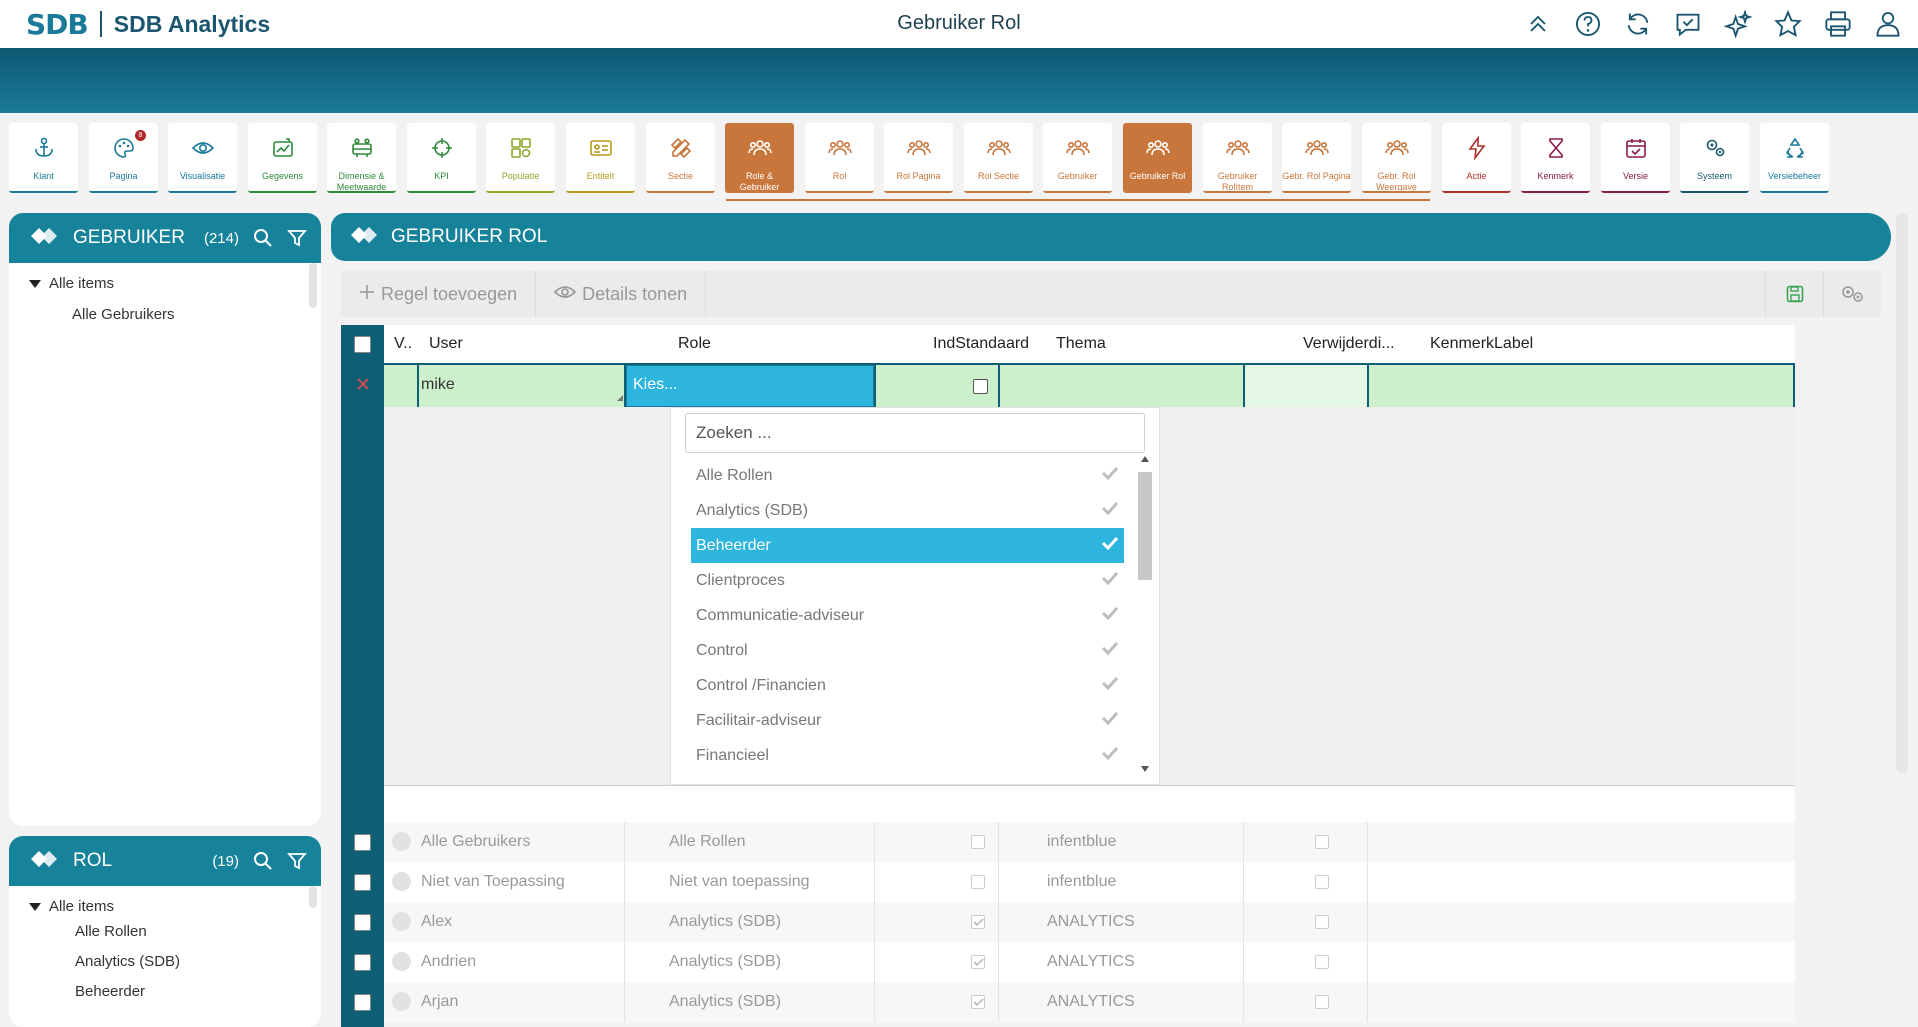 This screenshot has height=1027, width=1918. I want to click on col-kenmerklabel: KenmerkLabel, so click(1481, 344).